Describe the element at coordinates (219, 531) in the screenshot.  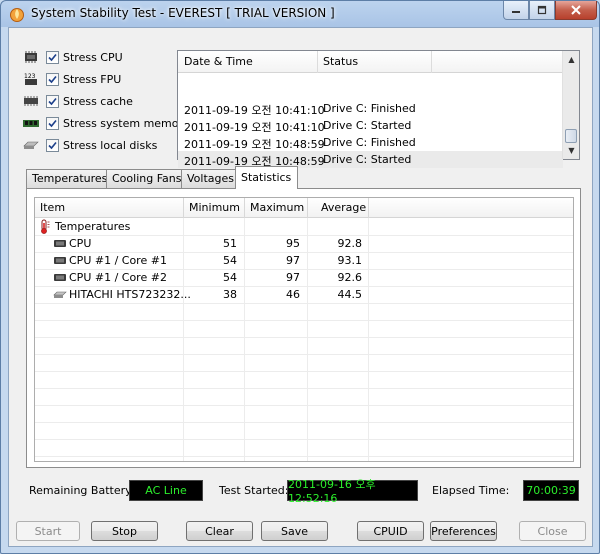
I see `clear-button: Clear` at that location.